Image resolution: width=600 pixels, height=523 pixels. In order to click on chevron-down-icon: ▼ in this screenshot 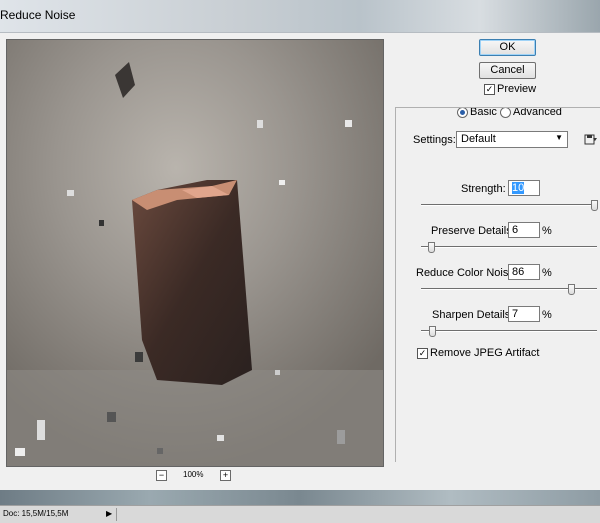, I will do `click(559, 137)`.